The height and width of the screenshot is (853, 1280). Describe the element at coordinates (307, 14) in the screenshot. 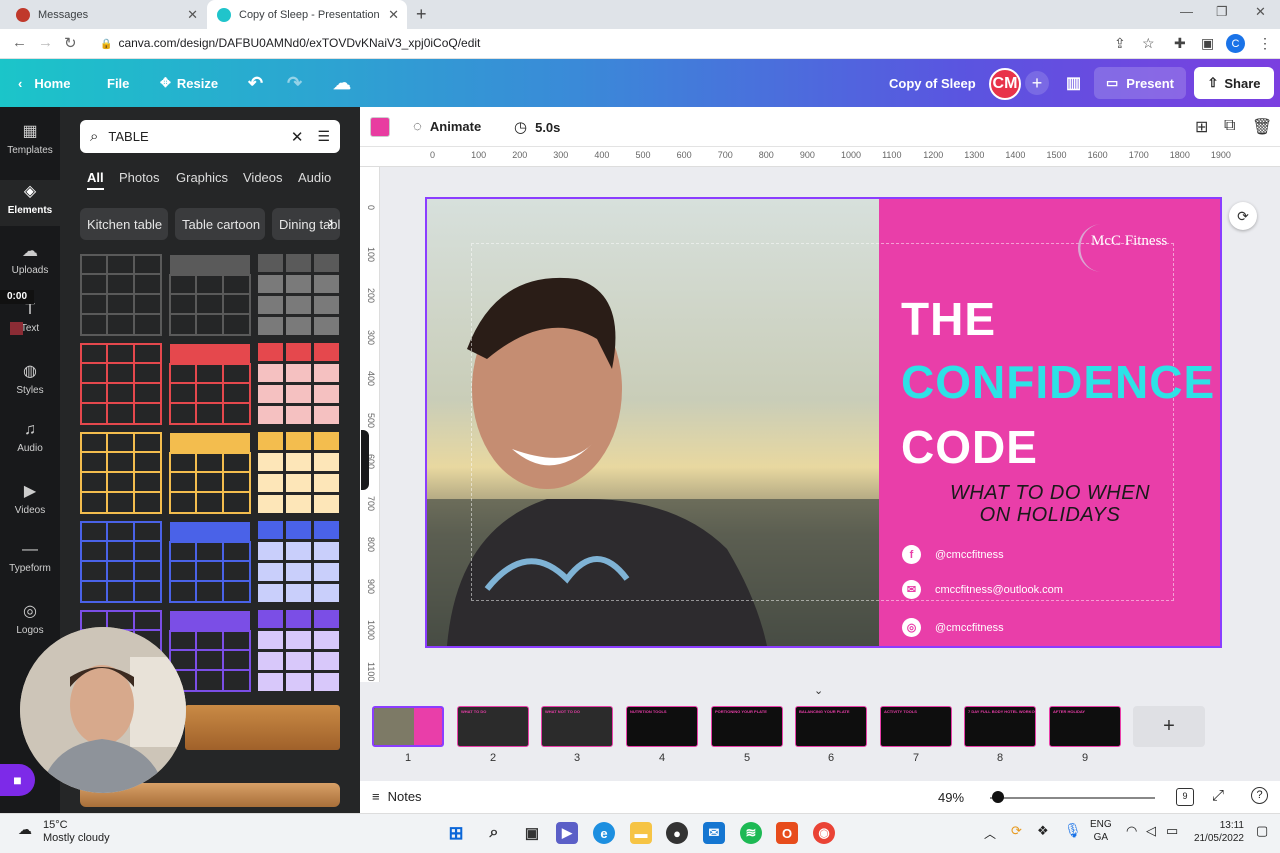

I see `tab-presentation: Copy of Sleep - Presentation ✕` at that location.